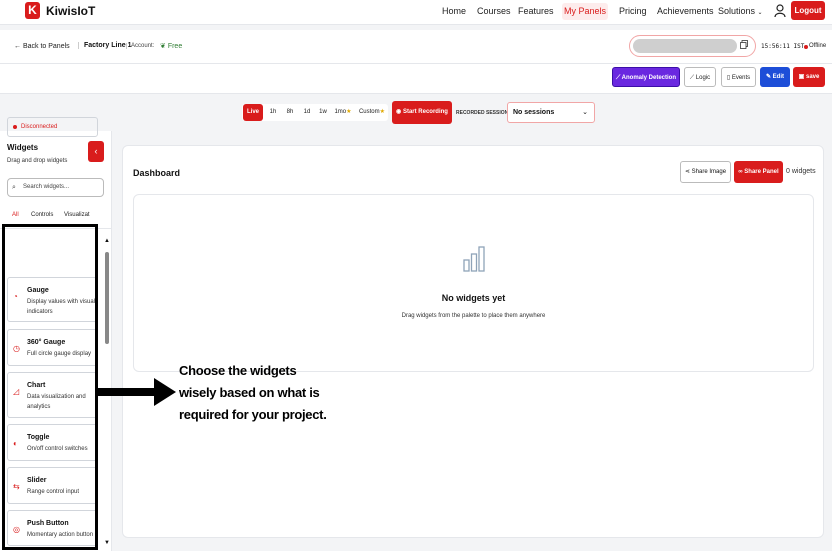 The width and height of the screenshot is (832, 551). What do you see at coordinates (23, 147) in the screenshot?
I see `sidebar-title: Widgets` at bounding box center [23, 147].